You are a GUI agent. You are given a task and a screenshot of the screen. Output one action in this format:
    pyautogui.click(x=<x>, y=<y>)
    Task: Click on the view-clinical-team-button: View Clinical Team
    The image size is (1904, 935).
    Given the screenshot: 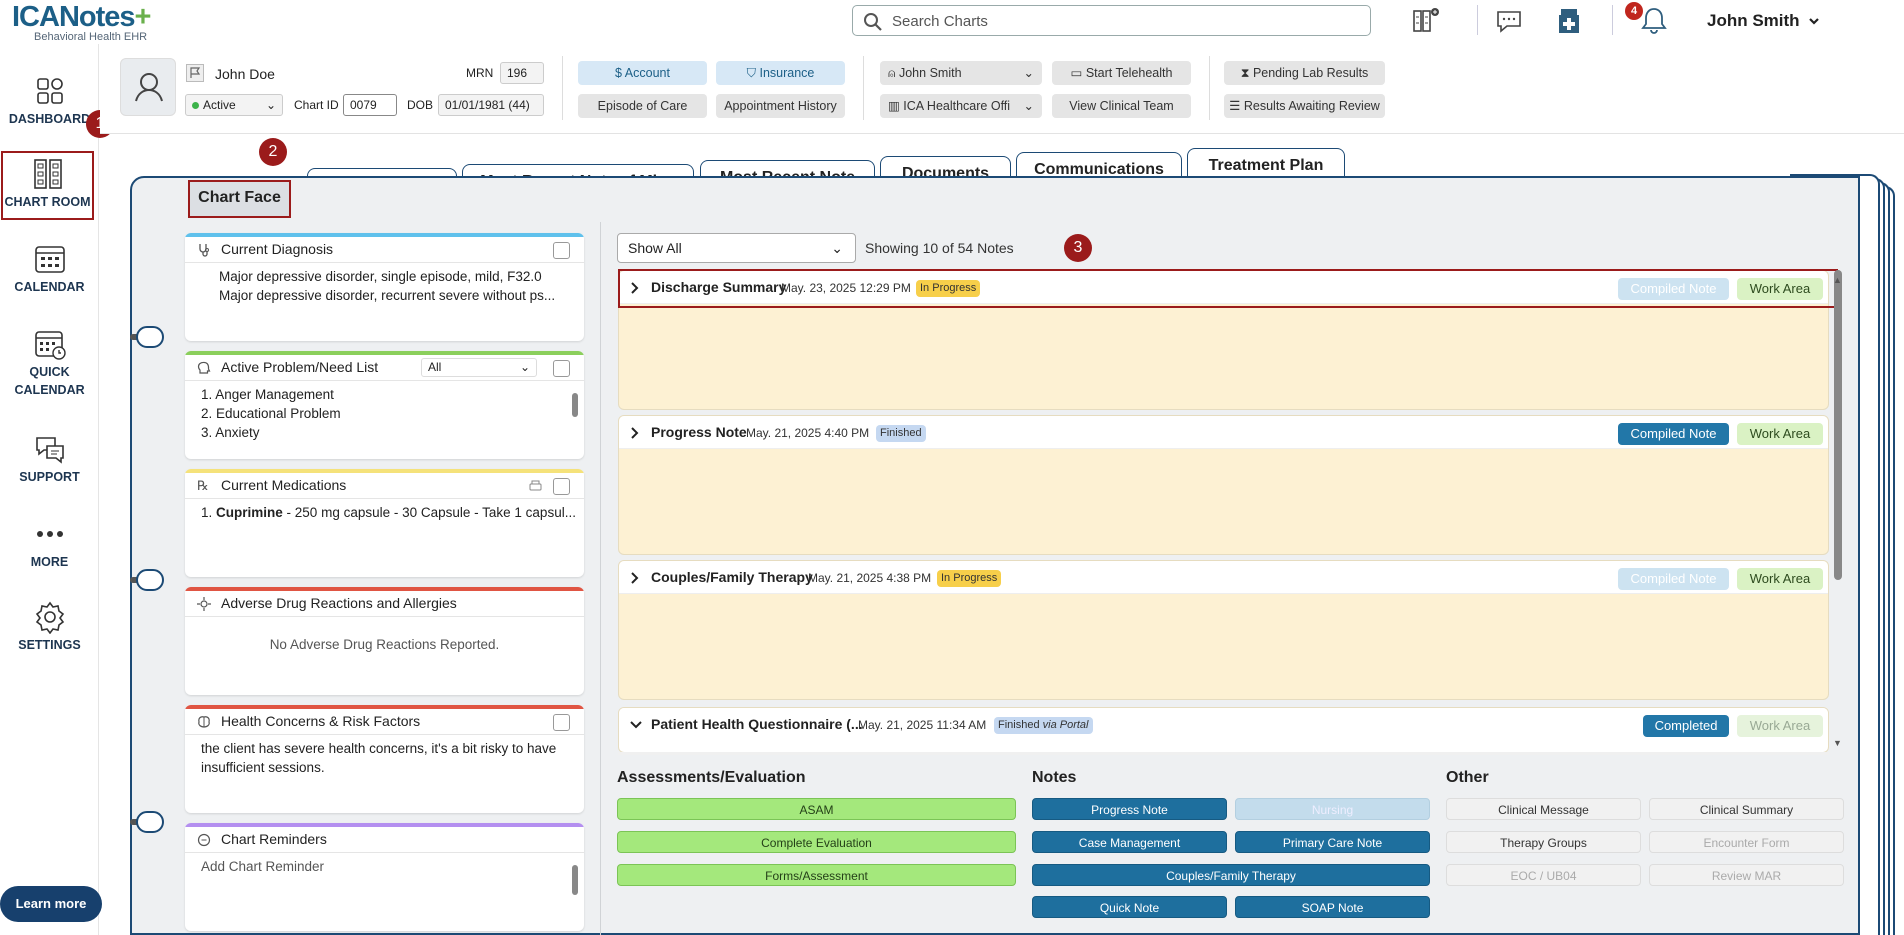 What is the action you would take?
    pyautogui.click(x=1121, y=106)
    